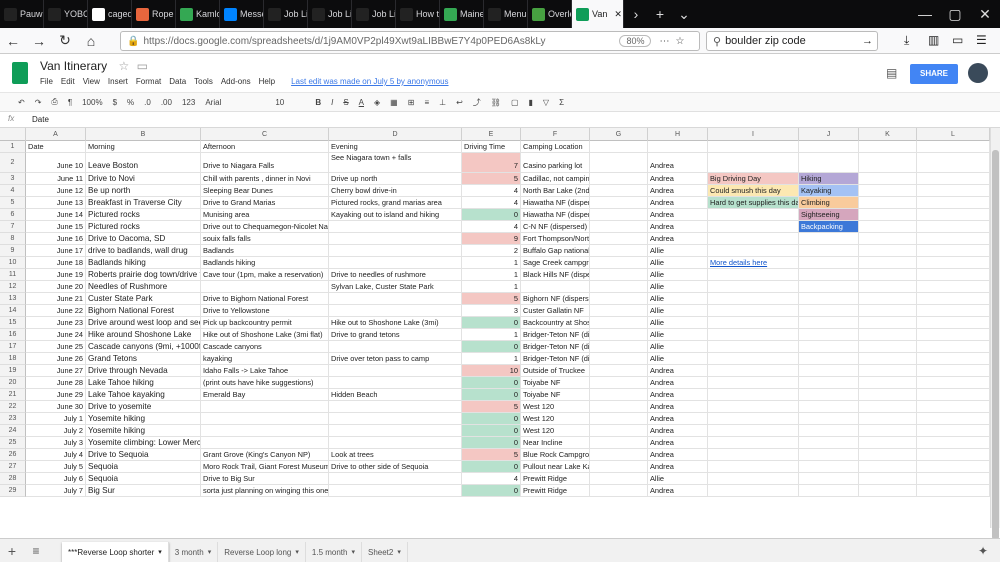 The image size is (1000, 562). Describe the element at coordinates (13, 359) in the screenshot. I see `row-header: 18` at that location.